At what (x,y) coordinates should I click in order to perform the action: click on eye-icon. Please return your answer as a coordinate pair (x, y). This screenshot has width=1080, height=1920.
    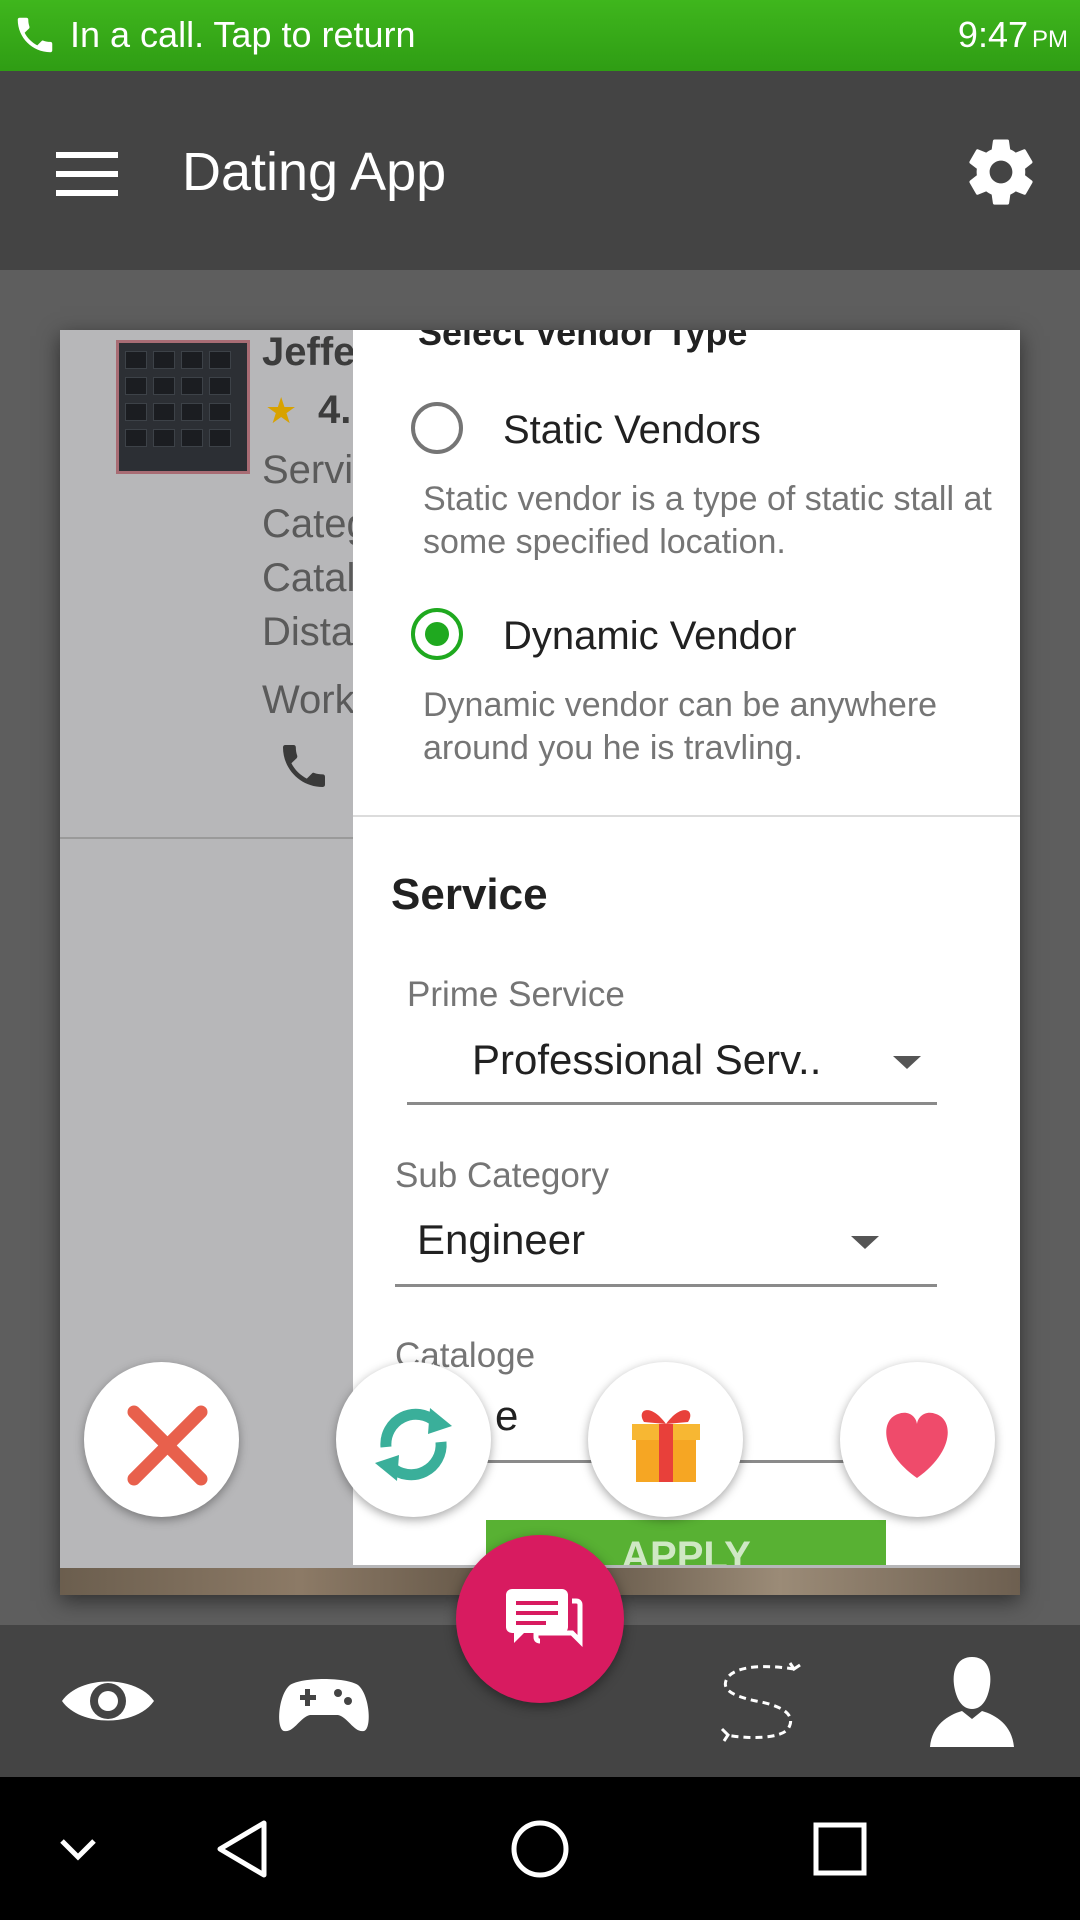
    Looking at the image, I should click on (108, 1701).